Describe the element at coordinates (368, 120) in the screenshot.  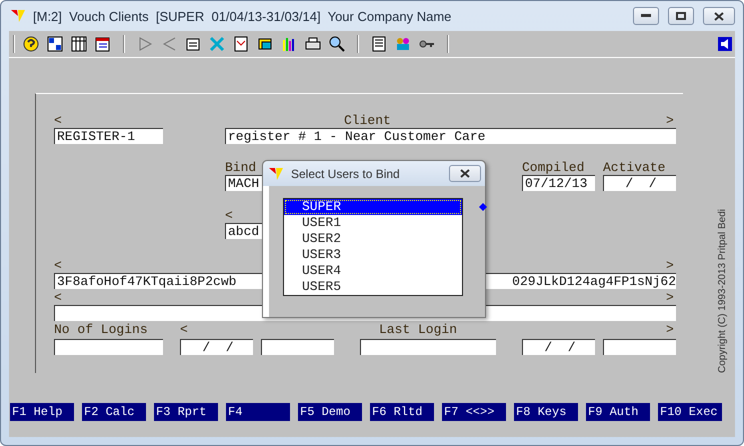
I see `client-label: Client` at that location.